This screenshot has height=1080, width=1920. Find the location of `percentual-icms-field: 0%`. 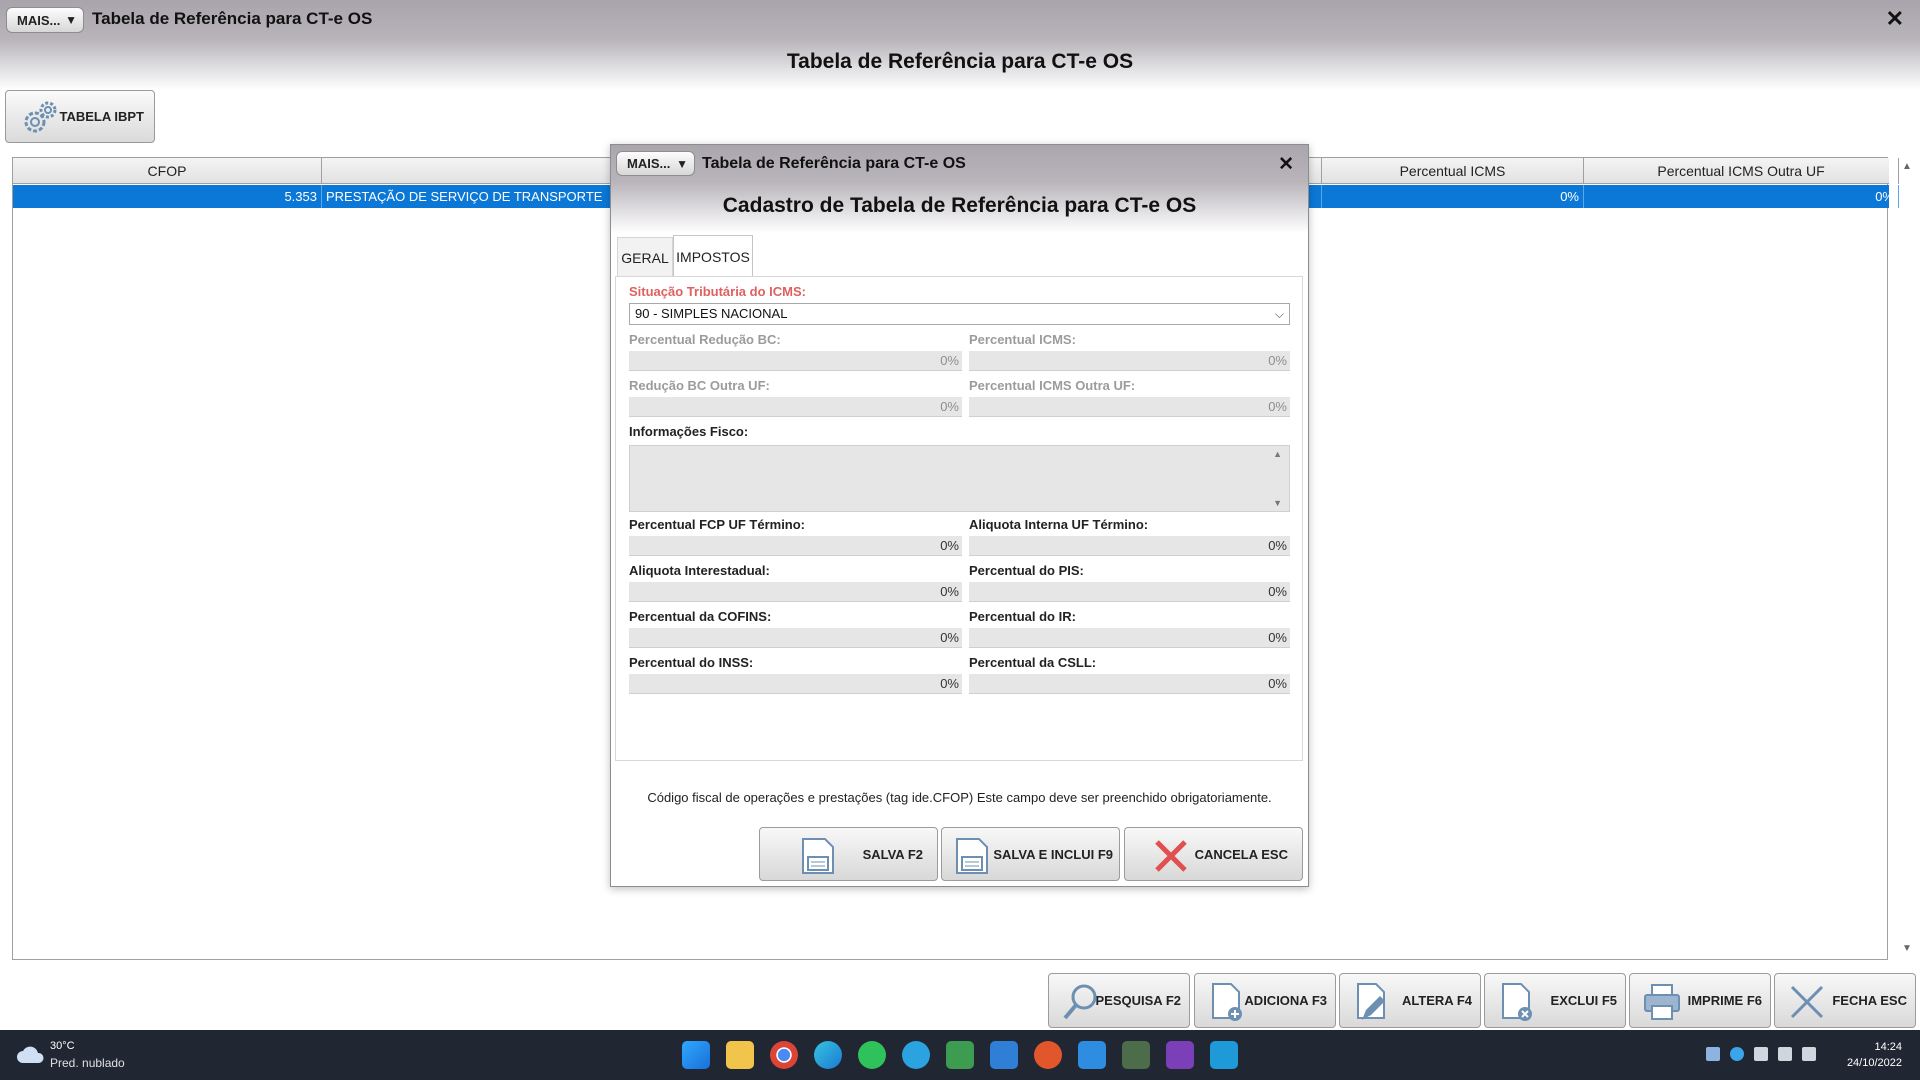

percentual-icms-field: 0% is located at coordinates (1129, 361).